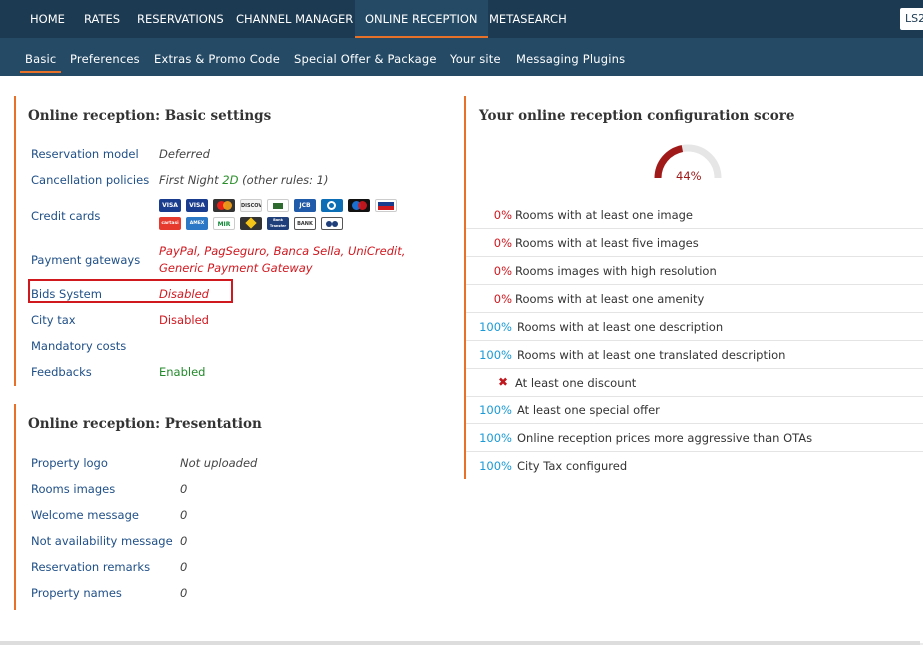 This screenshot has width=923, height=645. Describe the element at coordinates (620, 327) in the screenshot. I see `score-row-text: Rooms with at least one description` at that location.